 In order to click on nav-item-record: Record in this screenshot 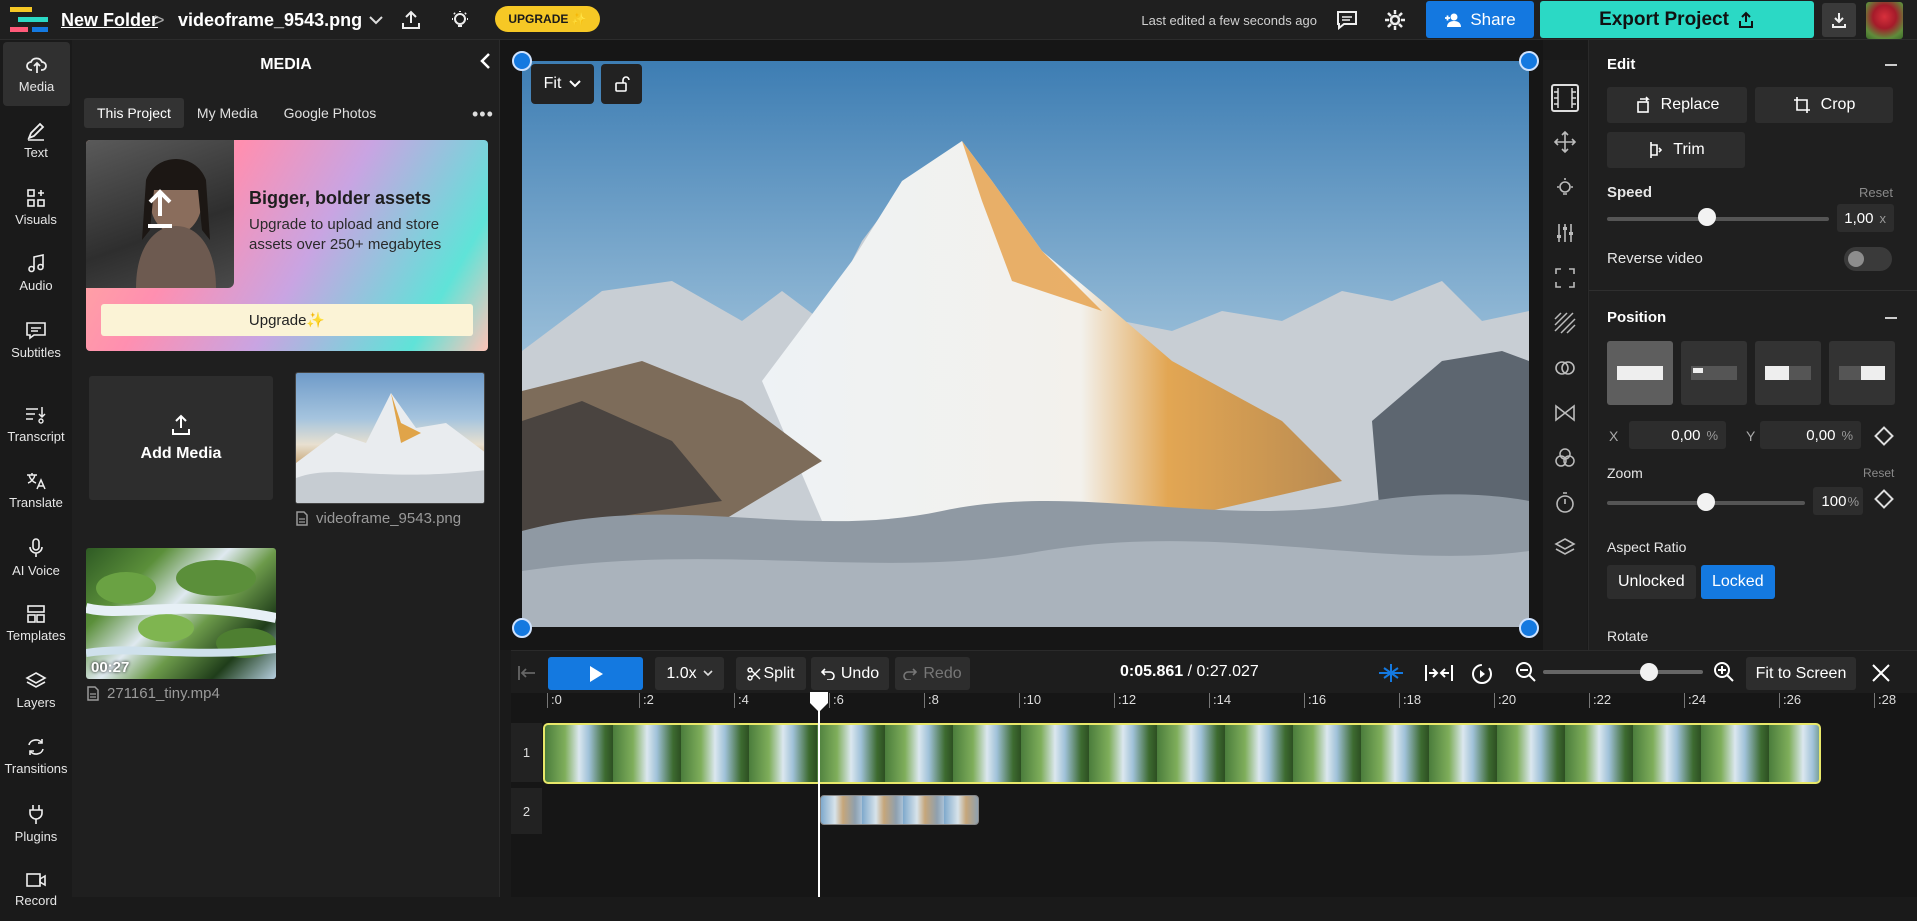, I will do `click(36, 889)`.